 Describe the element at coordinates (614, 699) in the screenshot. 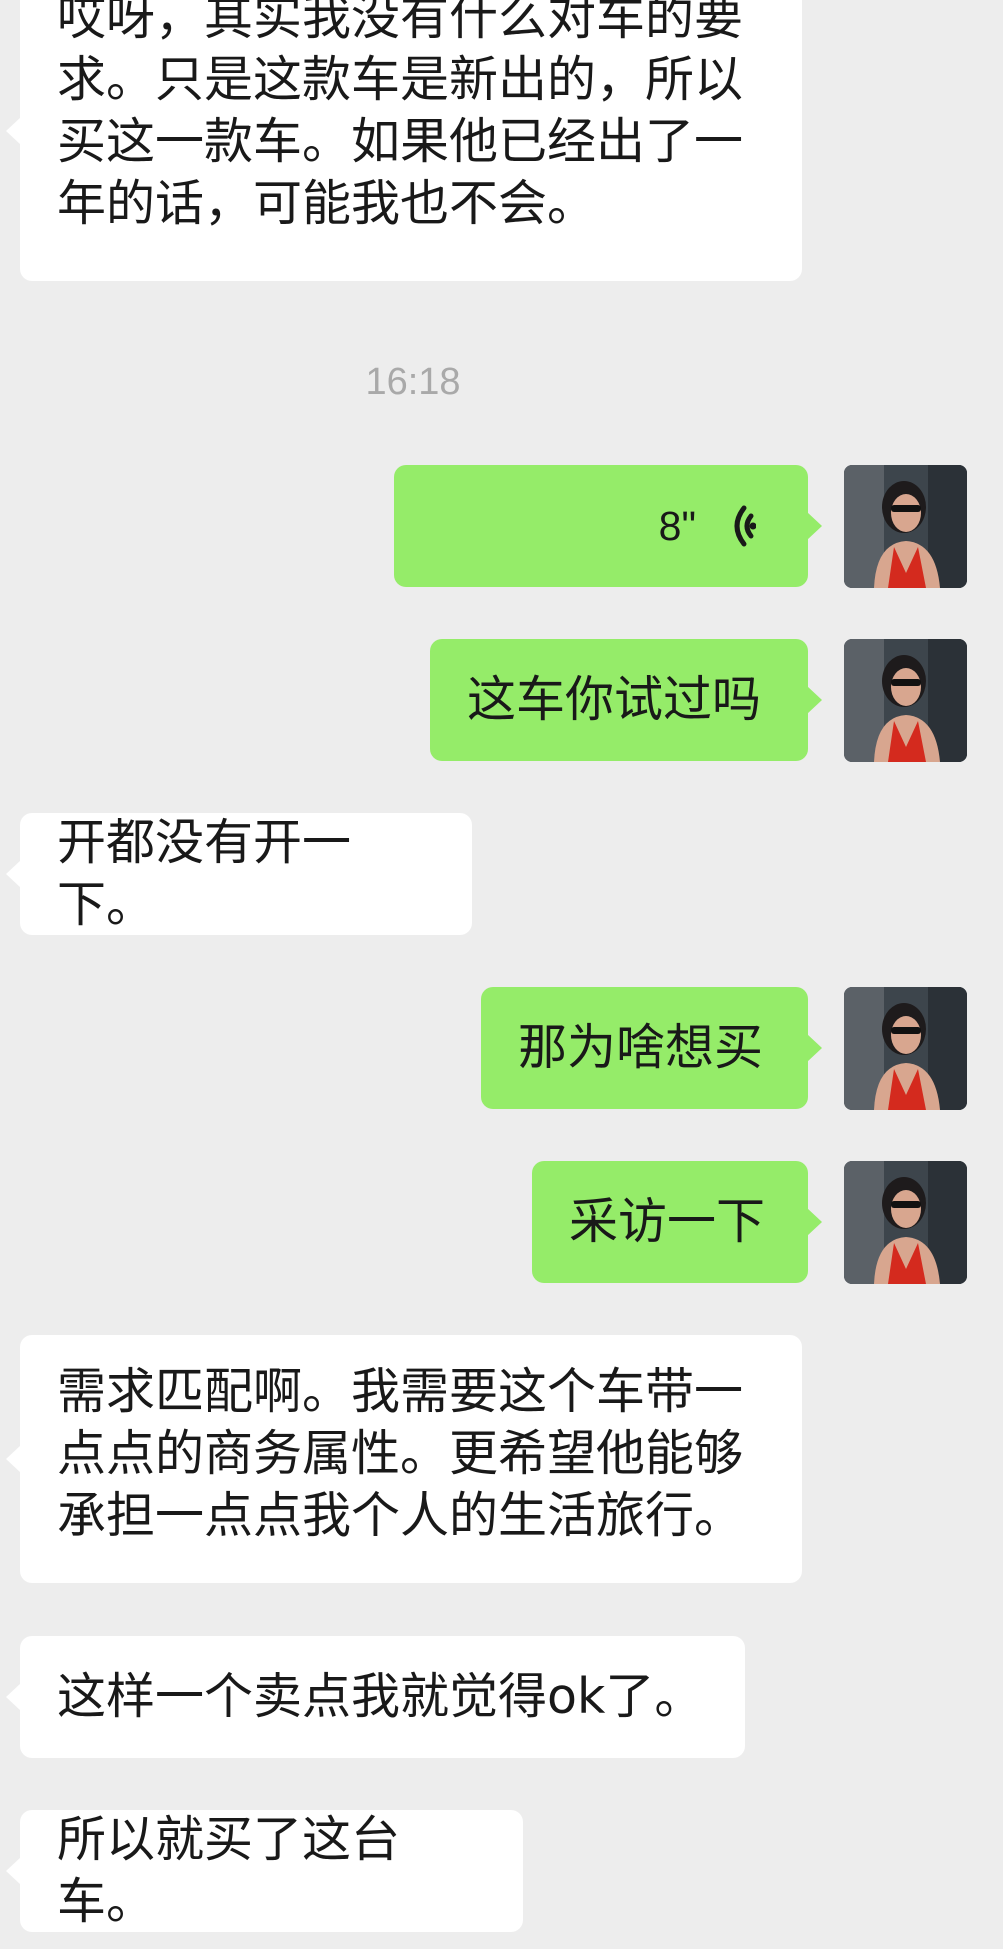

I see `message-text: 这车你试过吗` at that location.